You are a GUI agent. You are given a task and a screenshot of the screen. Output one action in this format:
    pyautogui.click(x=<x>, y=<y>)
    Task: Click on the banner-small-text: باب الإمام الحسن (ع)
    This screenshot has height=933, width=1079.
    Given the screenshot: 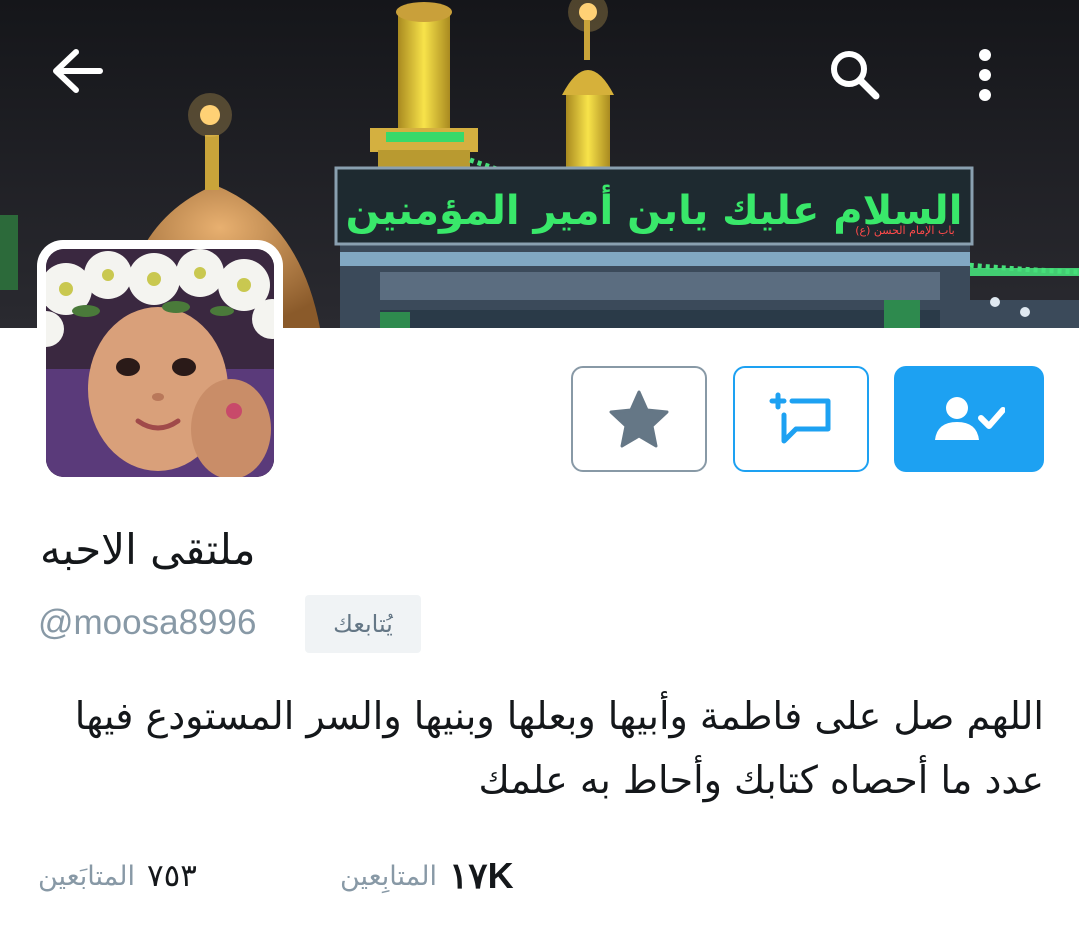 What is the action you would take?
    pyautogui.click(x=904, y=230)
    